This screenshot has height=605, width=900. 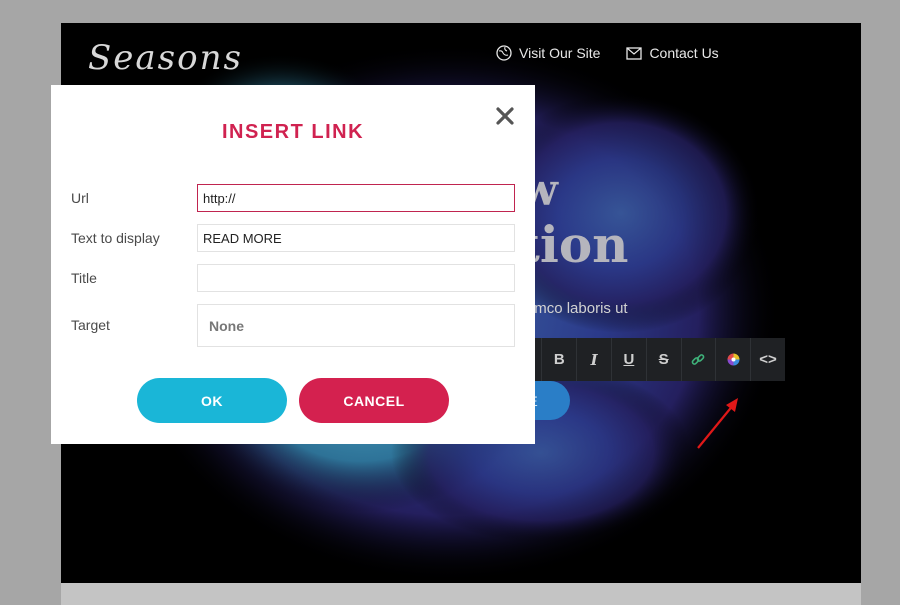 I want to click on color-wheel-icon, so click(x=733, y=359).